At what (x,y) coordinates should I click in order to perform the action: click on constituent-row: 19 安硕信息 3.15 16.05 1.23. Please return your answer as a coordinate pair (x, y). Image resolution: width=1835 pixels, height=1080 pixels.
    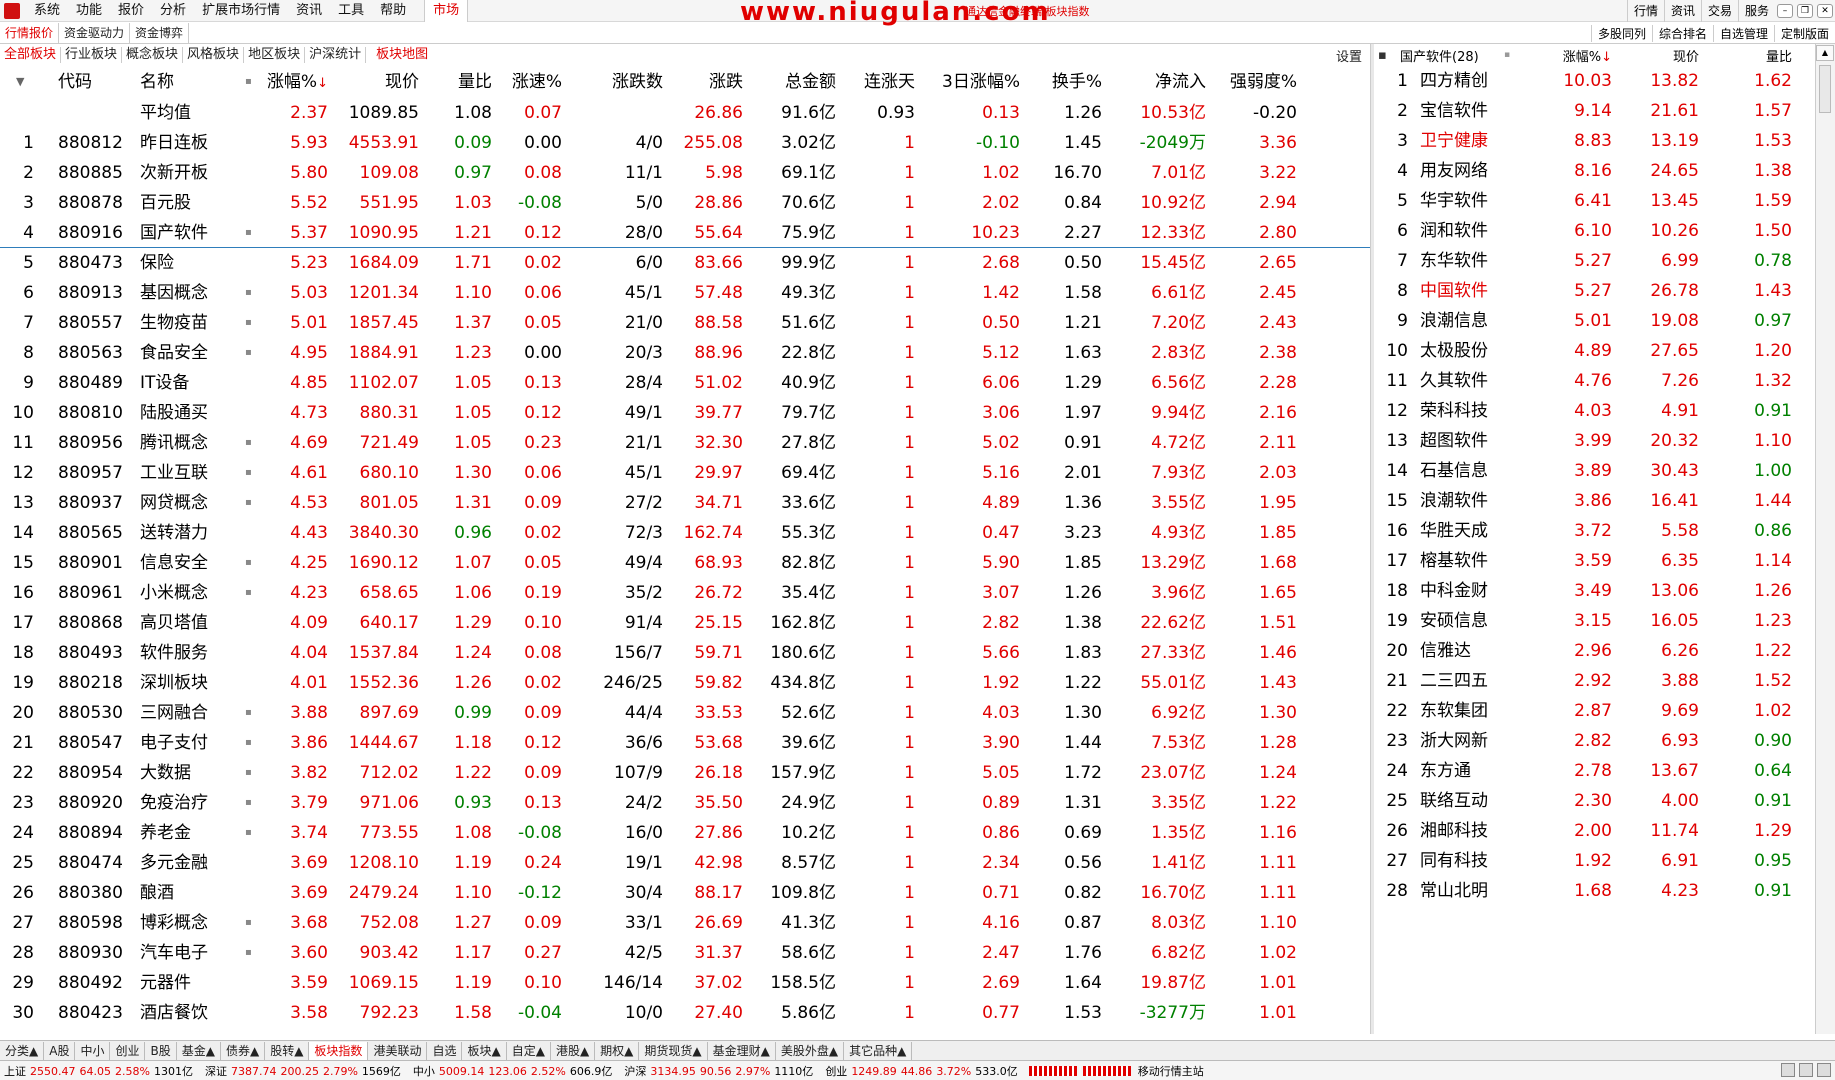
    Looking at the image, I should click on (1594, 621).